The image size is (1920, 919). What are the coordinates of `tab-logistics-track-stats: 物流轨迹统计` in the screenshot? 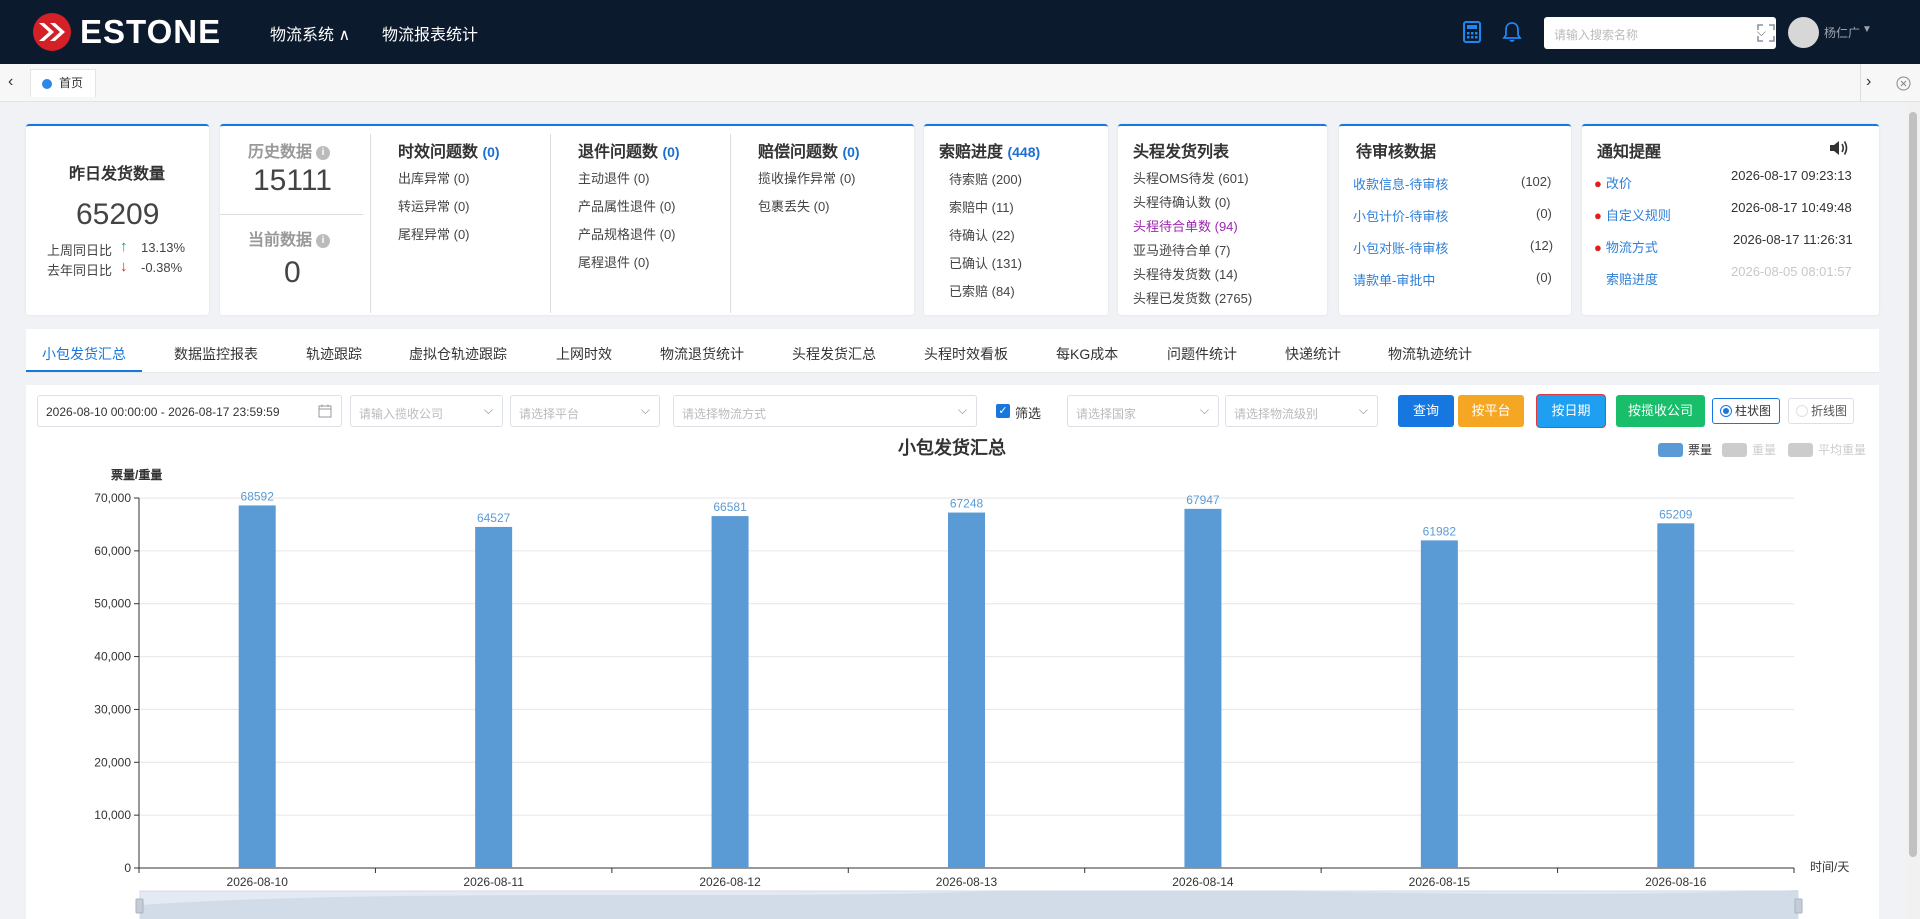 It's located at (1430, 354).